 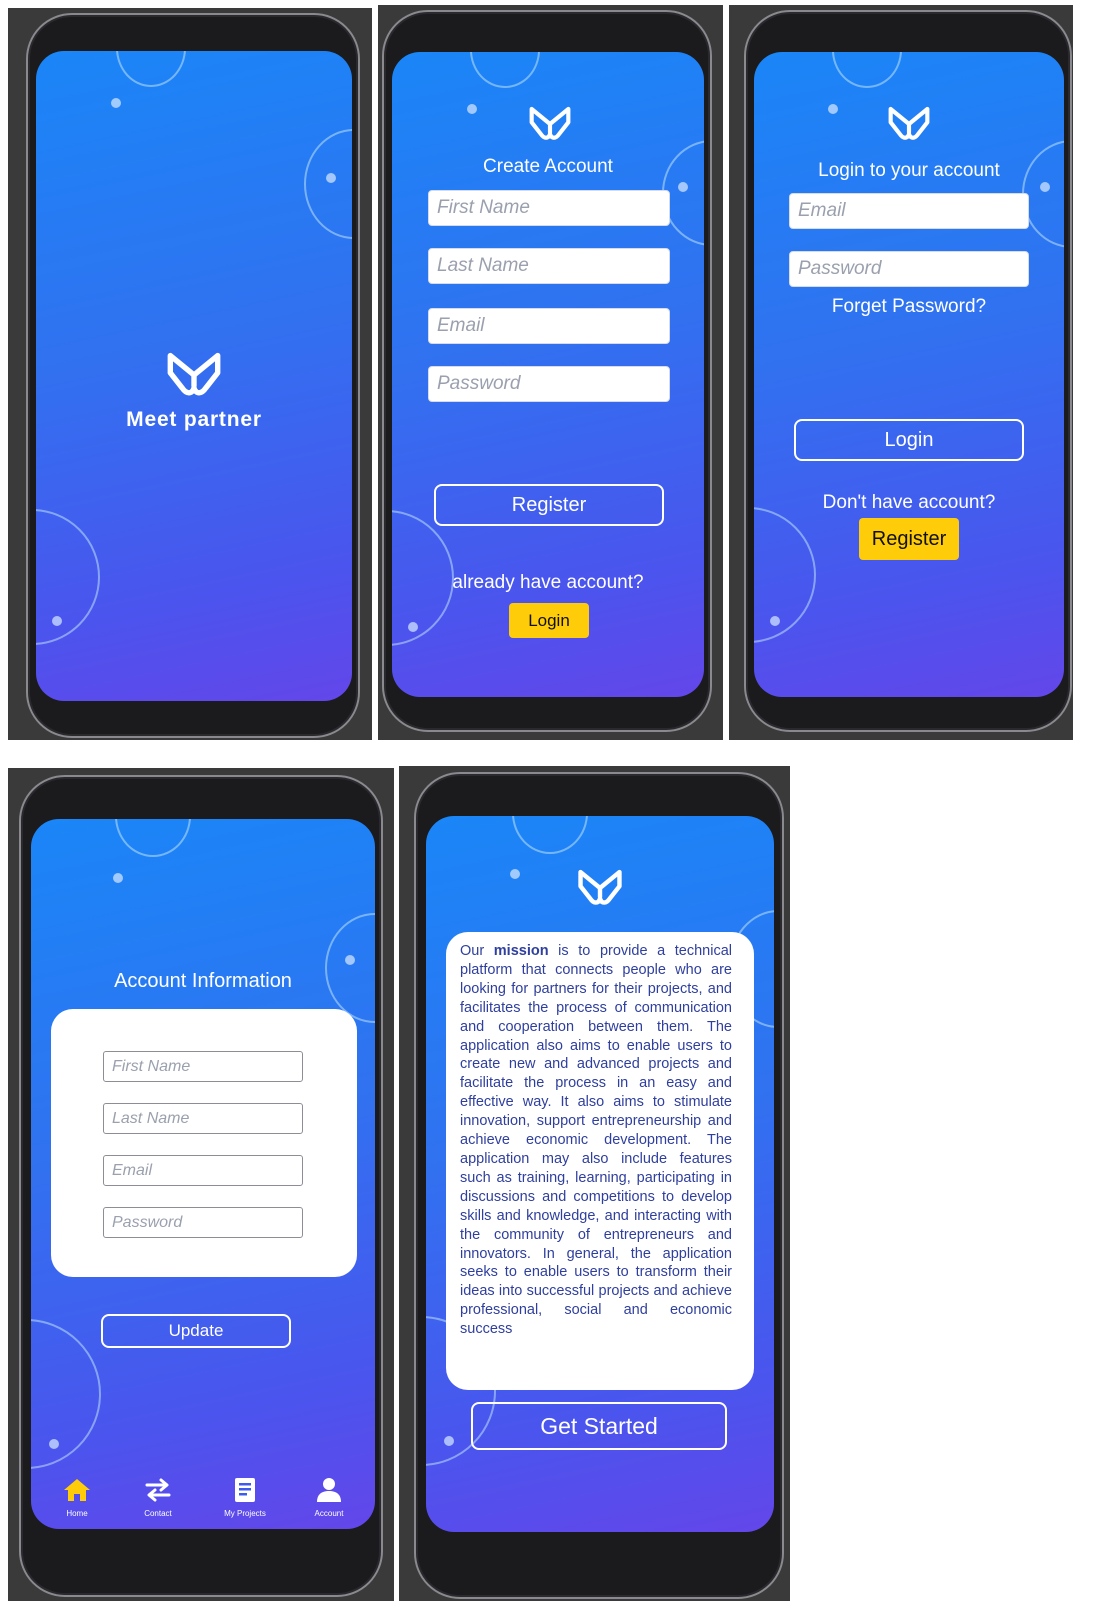 I want to click on nav-item-my-projects: My Projects, so click(x=245, y=1497).